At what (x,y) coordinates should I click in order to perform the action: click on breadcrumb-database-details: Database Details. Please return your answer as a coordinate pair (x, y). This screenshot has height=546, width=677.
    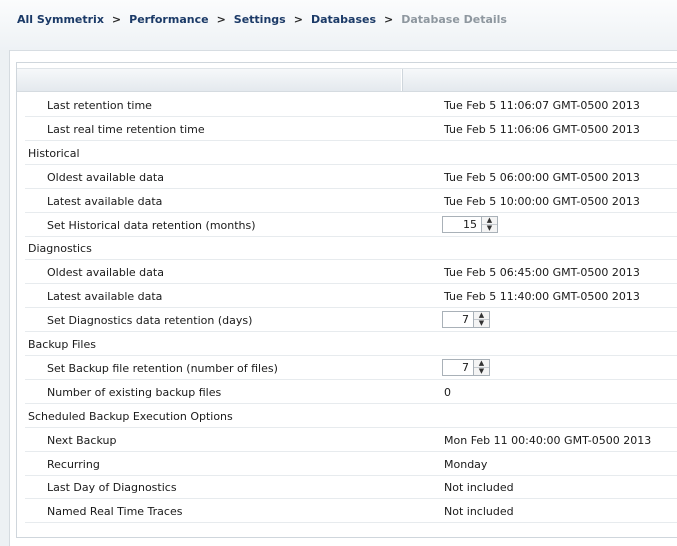
    Looking at the image, I should click on (454, 19).